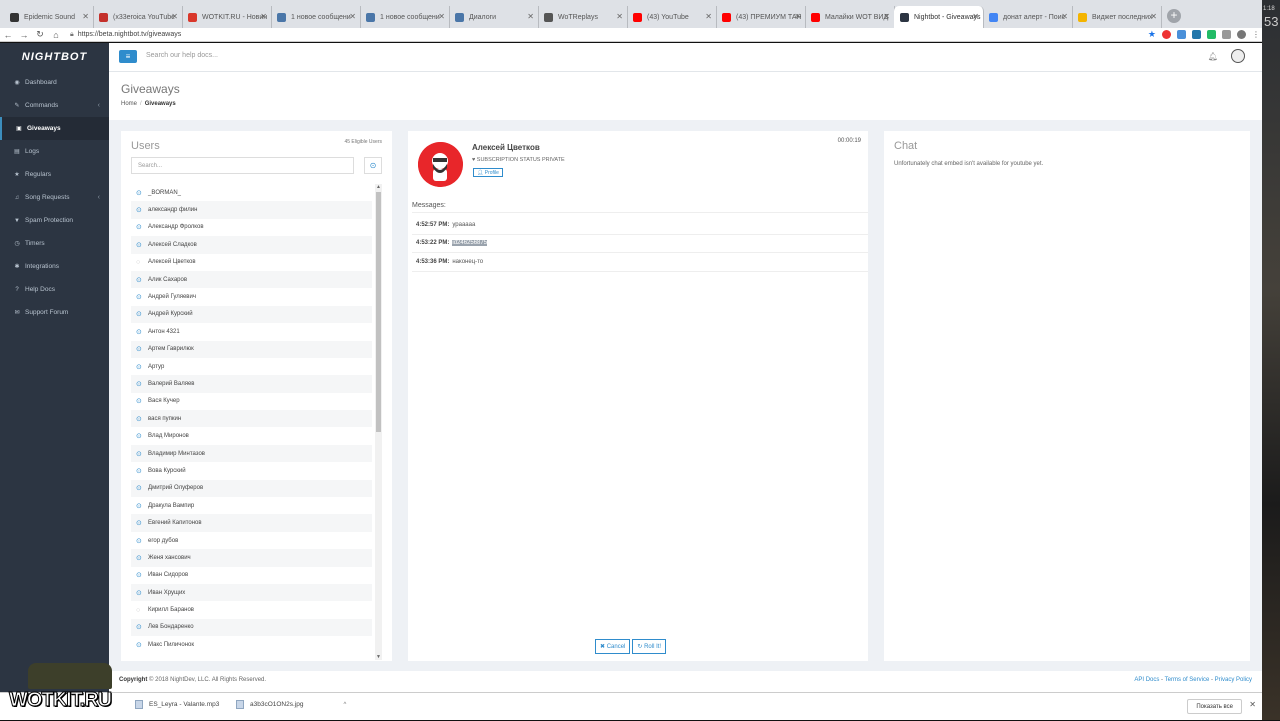  Describe the element at coordinates (251, 644) in the screenshot. I see `user-list-item: ⊙ Макс Пиличонок` at that location.